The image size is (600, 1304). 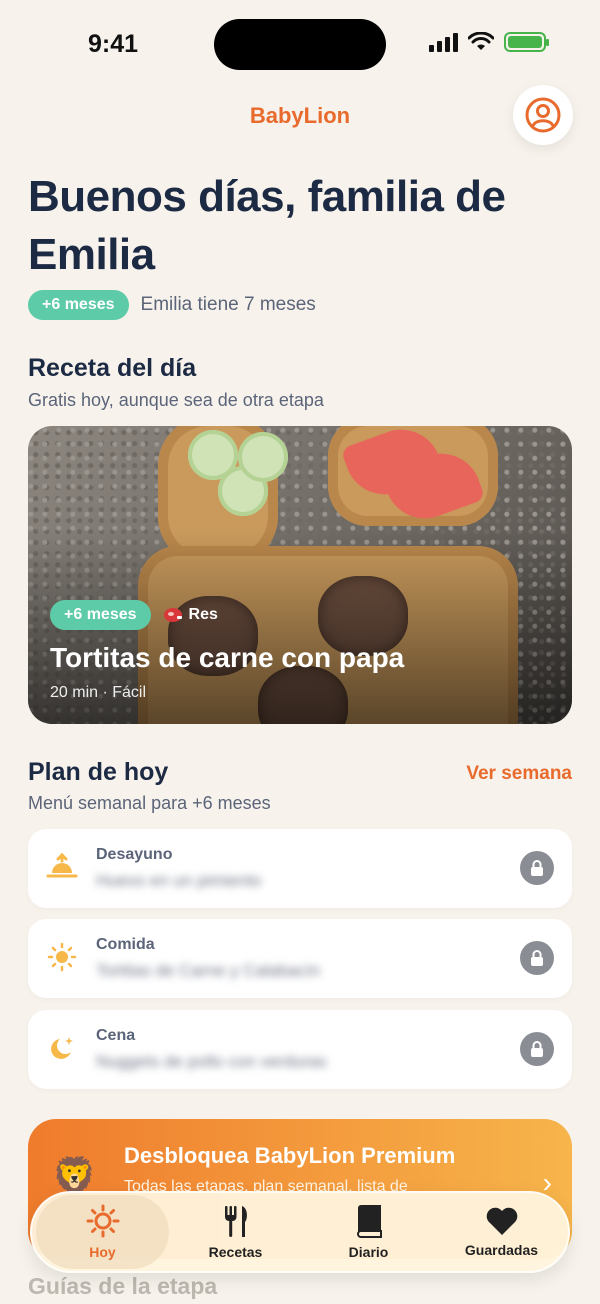 What do you see at coordinates (134, 854) in the screenshot?
I see `meal-name: Desayuno` at bounding box center [134, 854].